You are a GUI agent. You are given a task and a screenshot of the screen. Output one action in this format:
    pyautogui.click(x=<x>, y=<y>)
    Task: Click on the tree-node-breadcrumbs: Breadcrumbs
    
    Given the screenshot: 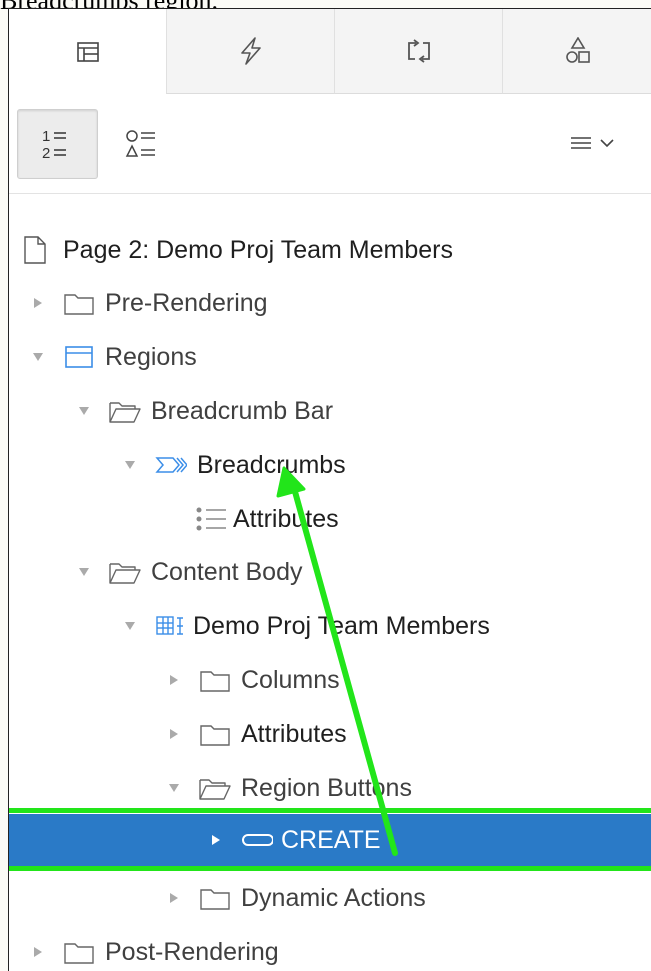 What is the action you would take?
    pyautogui.click(x=330, y=465)
    